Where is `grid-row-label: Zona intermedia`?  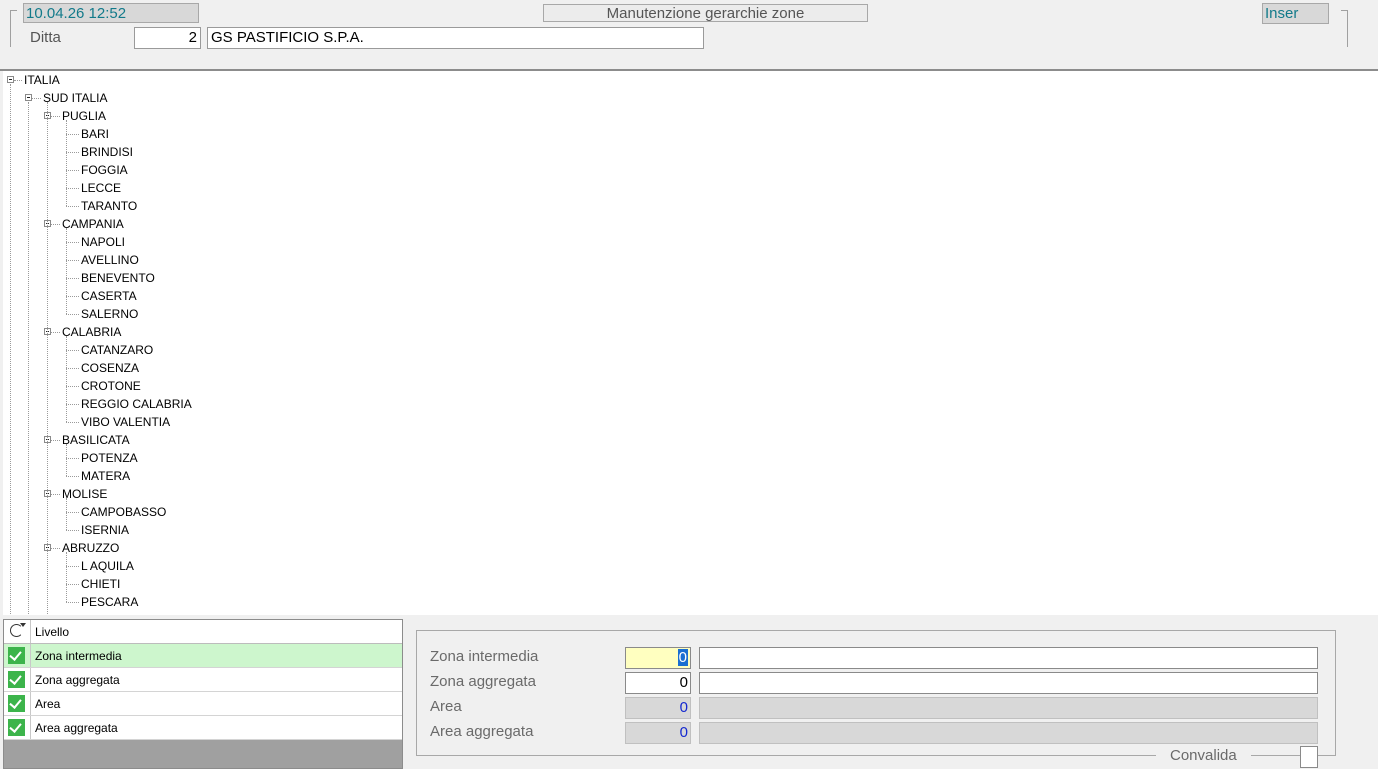 grid-row-label: Zona intermedia is located at coordinates (78, 656).